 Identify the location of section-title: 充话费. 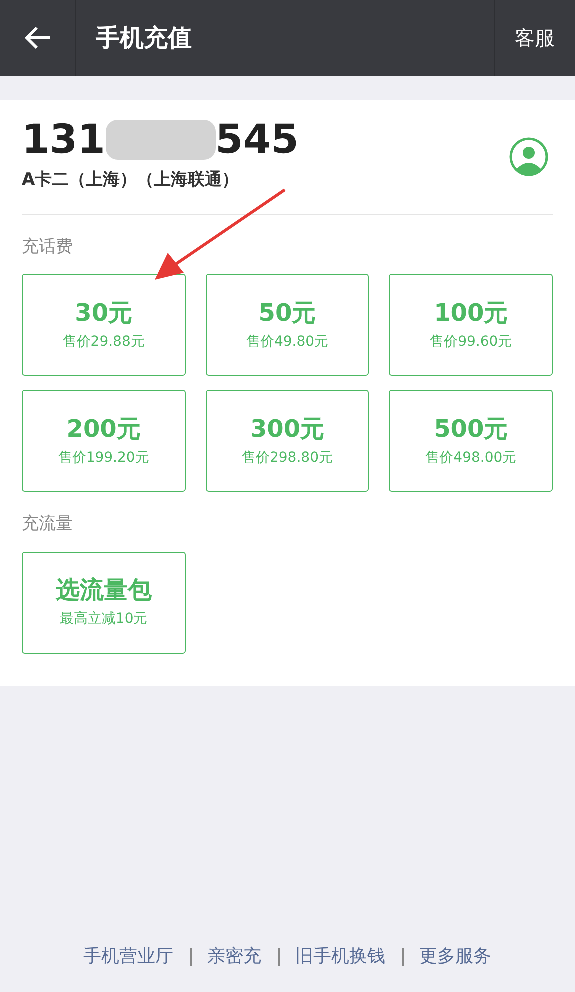
(48, 247).